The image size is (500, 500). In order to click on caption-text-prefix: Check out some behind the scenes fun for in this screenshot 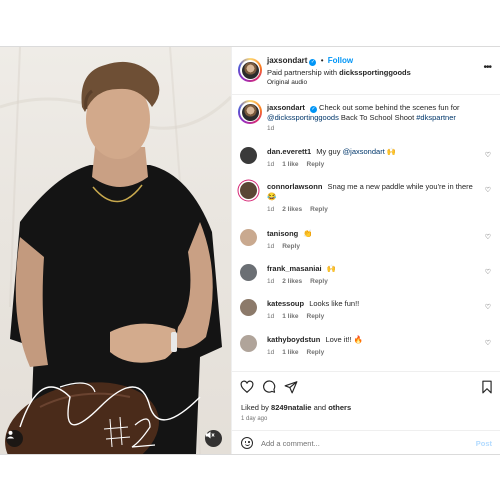, I will do `click(389, 107)`.